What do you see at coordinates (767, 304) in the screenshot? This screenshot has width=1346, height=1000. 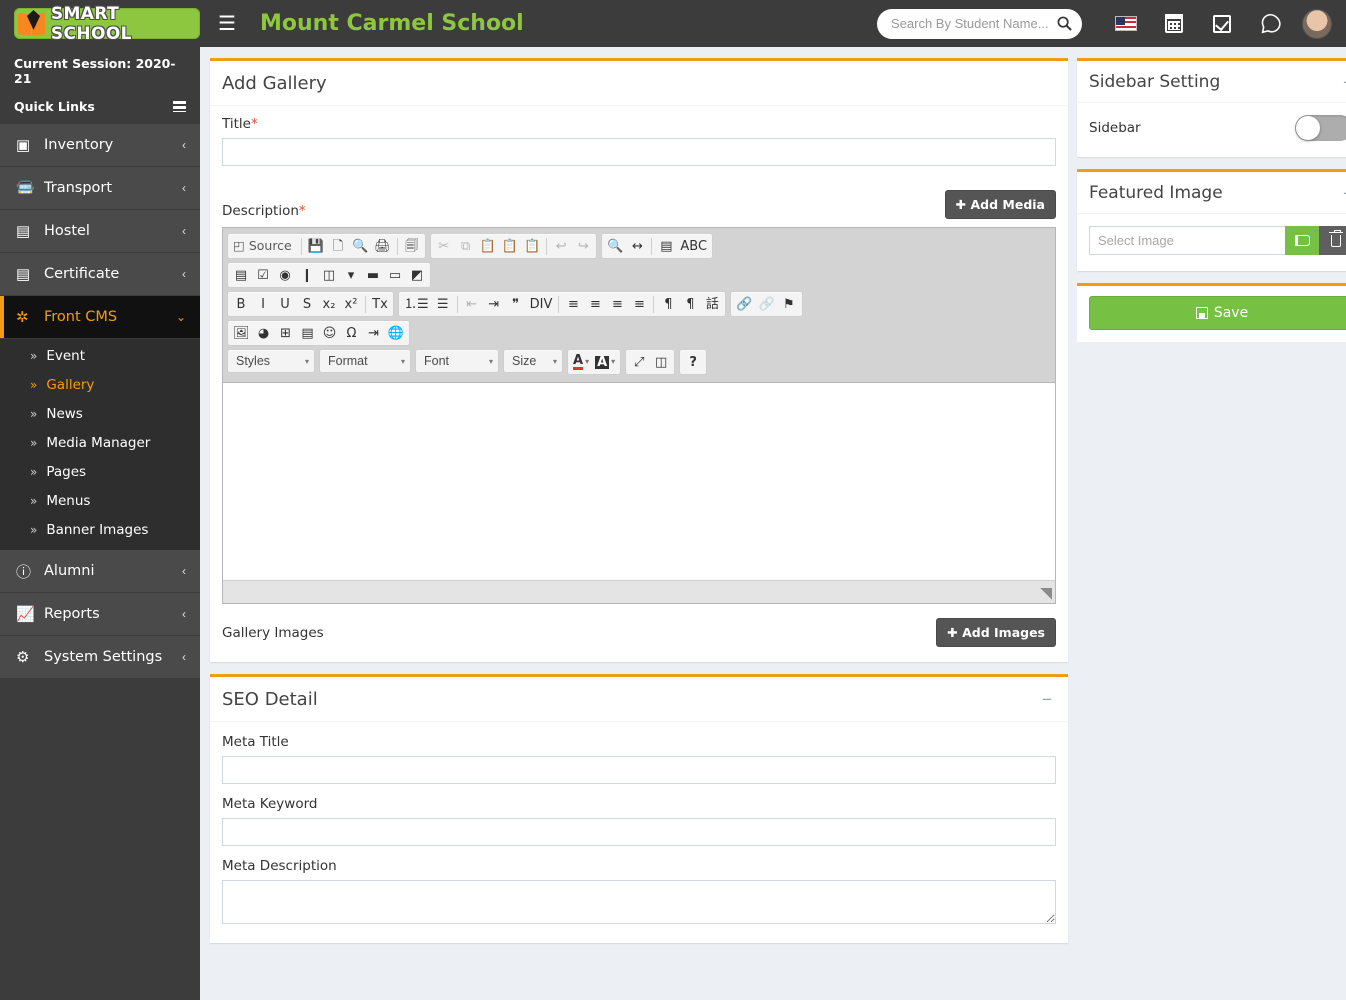 I see `unlink-button: 🔗` at bounding box center [767, 304].